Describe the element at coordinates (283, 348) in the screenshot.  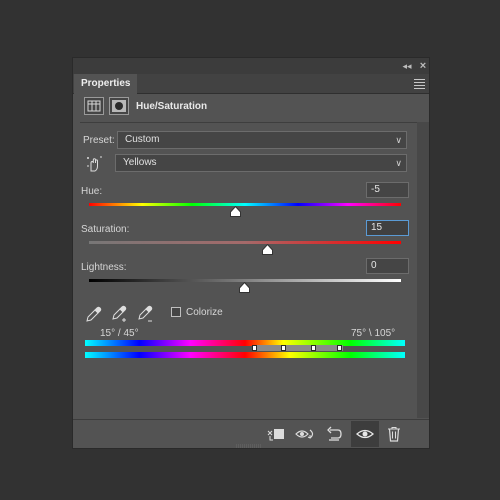
I see `range-marker-inner-left` at that location.